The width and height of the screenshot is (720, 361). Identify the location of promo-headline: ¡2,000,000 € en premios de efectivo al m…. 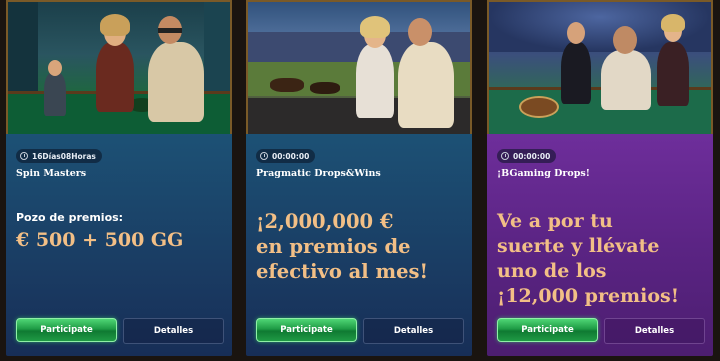
(362, 246).